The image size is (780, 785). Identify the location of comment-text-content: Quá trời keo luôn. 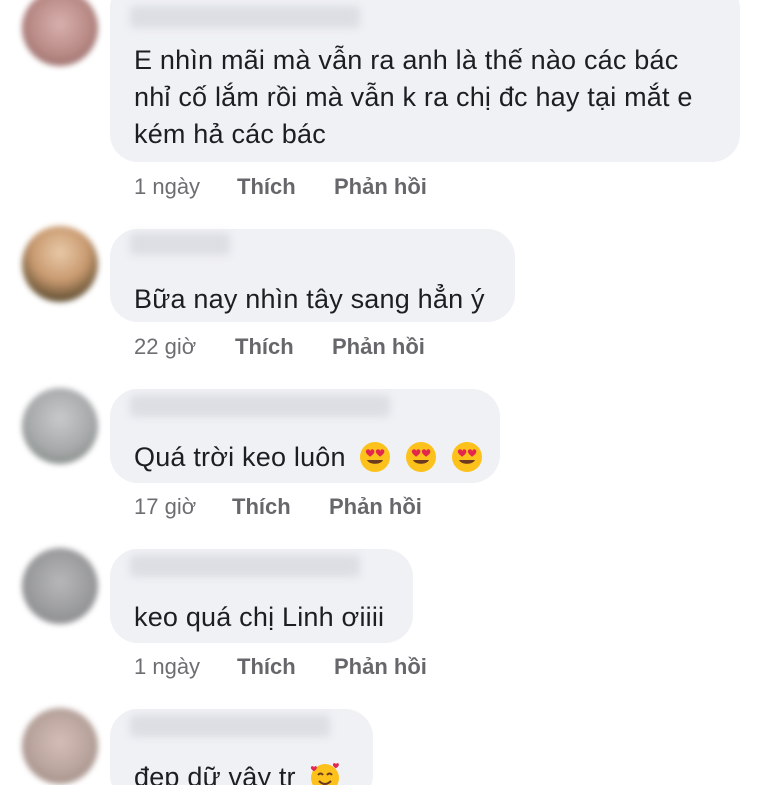
(240, 457).